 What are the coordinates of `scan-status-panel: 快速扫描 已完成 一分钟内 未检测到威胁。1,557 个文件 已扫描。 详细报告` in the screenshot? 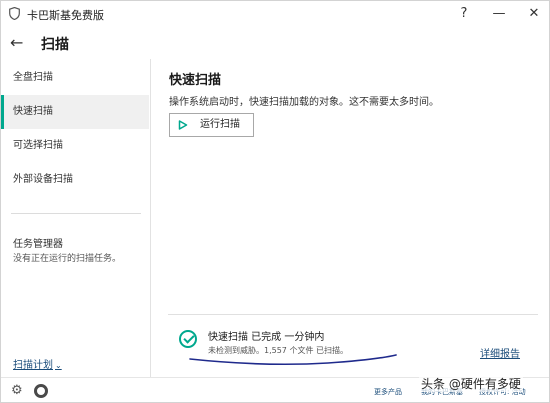 It's located at (353, 340).